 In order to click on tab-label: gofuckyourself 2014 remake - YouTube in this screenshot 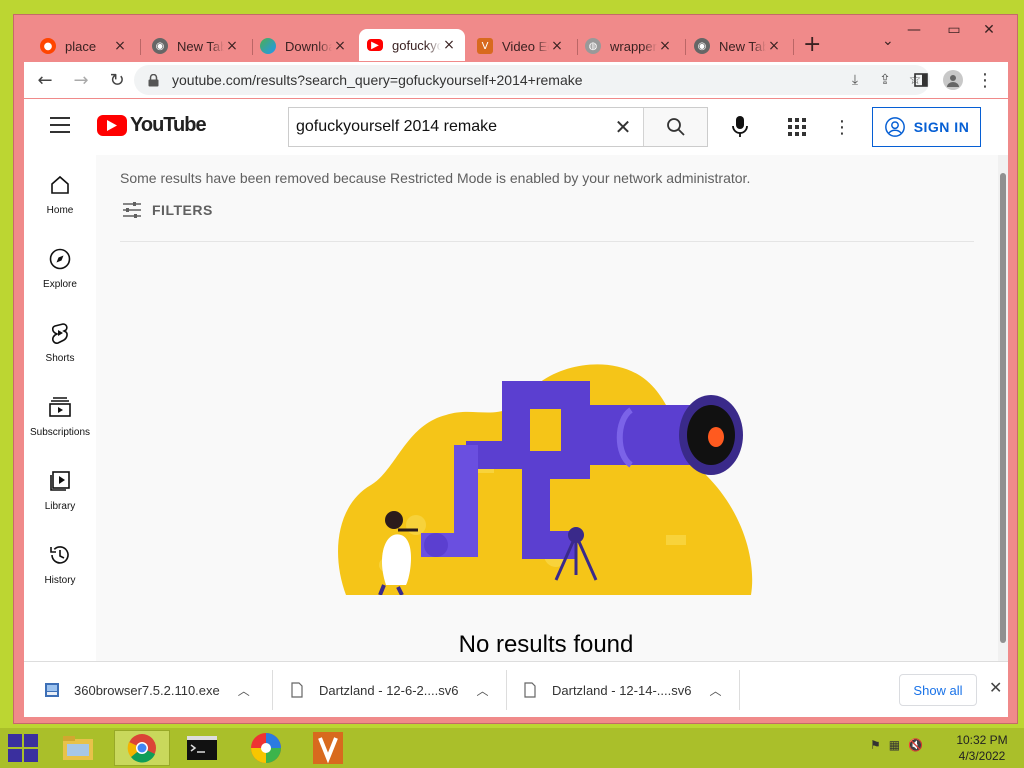, I will do `click(416, 45)`.